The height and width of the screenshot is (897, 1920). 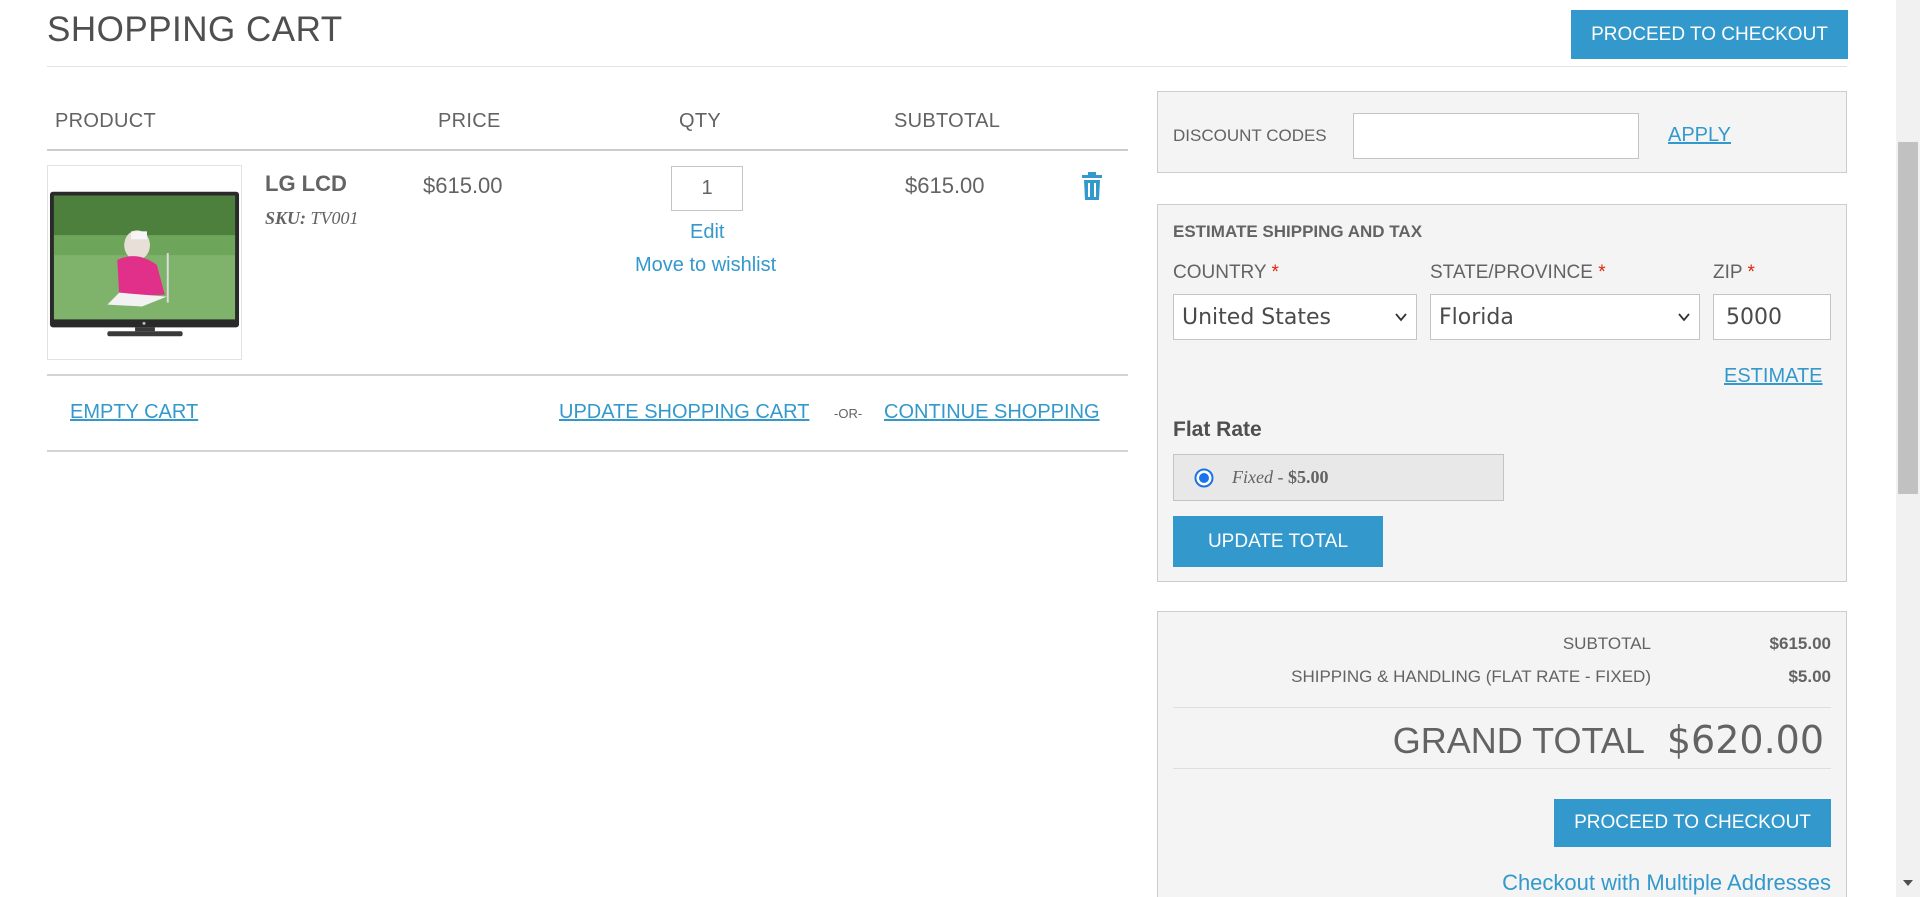 I want to click on grand-total-label: GRAND TOTAL, so click(x=1518, y=740).